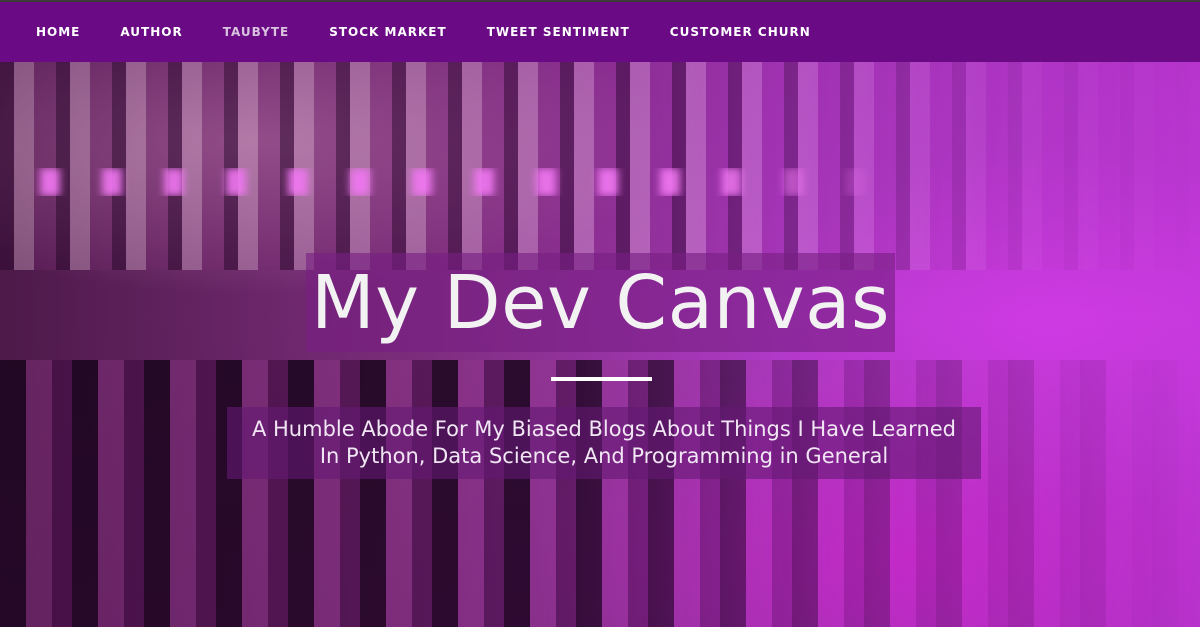 This screenshot has height=627, width=1200. I want to click on site-title-box: My Dev Canvas, so click(600, 302).